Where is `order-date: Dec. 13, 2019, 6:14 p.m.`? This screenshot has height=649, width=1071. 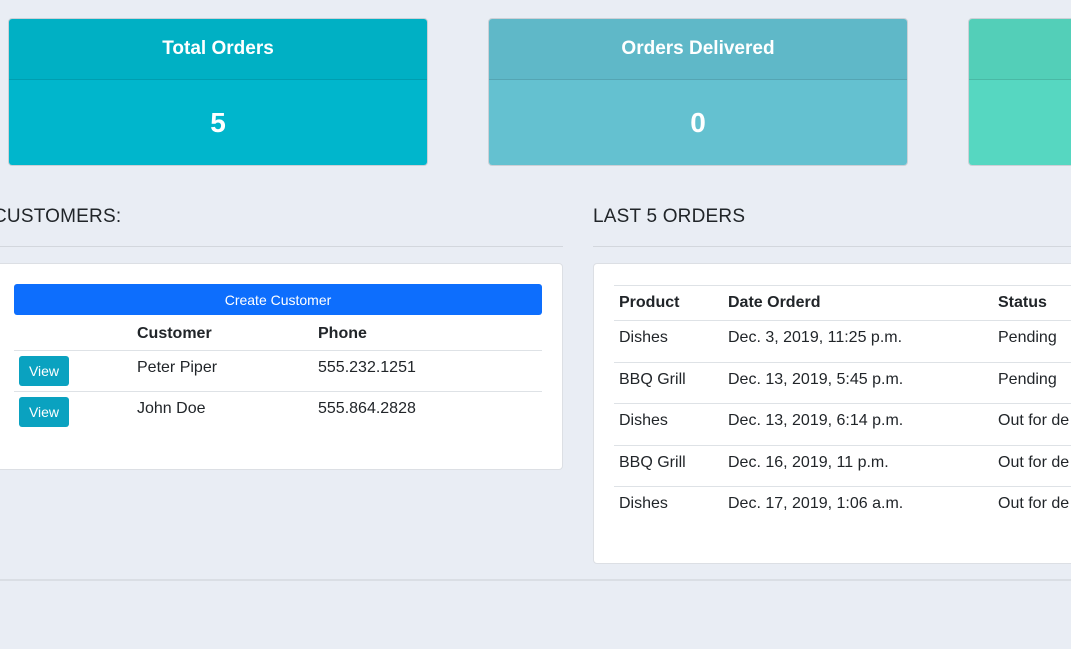 order-date: Dec. 13, 2019, 6:14 p.m. is located at coordinates (858, 424).